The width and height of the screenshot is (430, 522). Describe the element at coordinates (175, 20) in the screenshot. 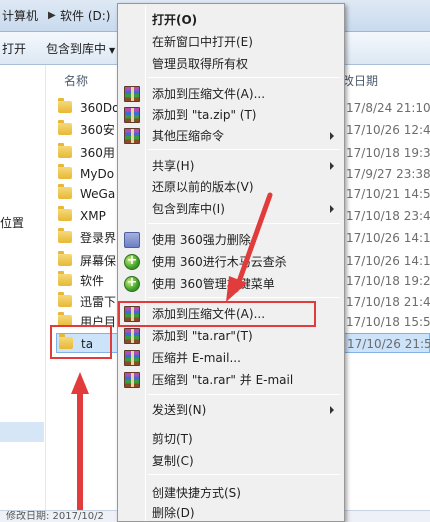

I see `menu-item-label: 打开(O)` at that location.